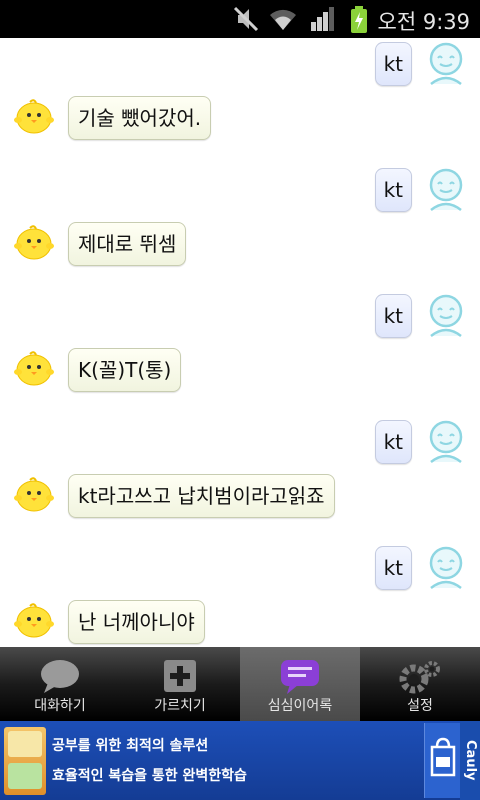  Describe the element at coordinates (322, 19) in the screenshot. I see `signal-icon` at that location.